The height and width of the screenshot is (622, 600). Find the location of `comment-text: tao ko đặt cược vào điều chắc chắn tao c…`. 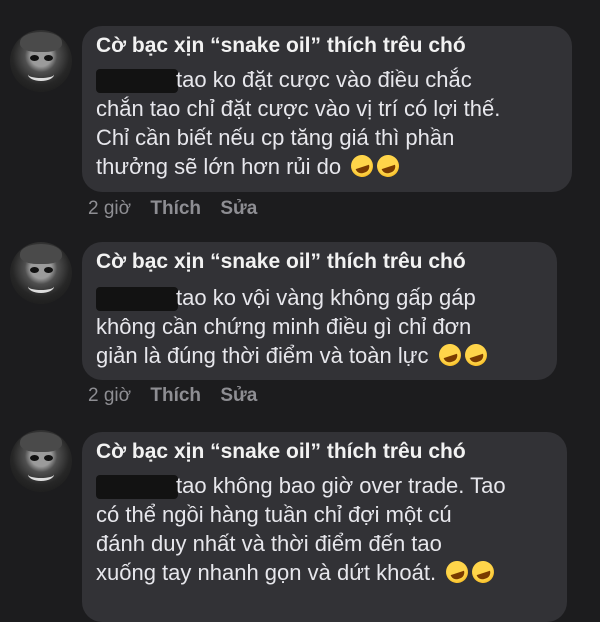

comment-text: tao ko đặt cược vào điều chắc chắn tao c… is located at coordinates (298, 123).